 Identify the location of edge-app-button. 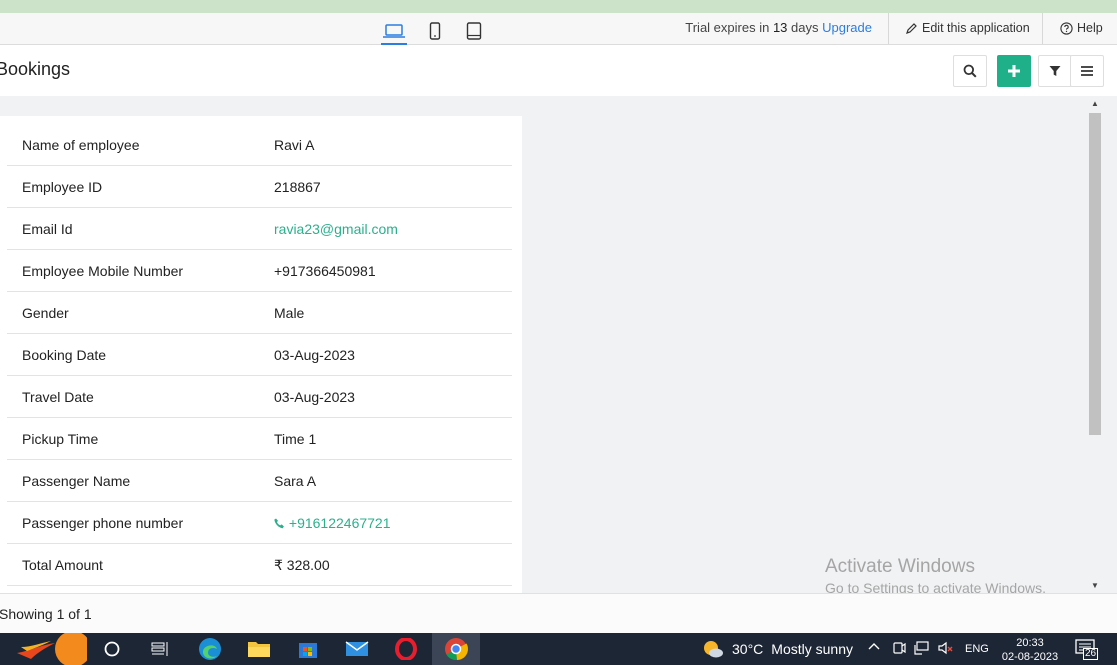
(210, 649).